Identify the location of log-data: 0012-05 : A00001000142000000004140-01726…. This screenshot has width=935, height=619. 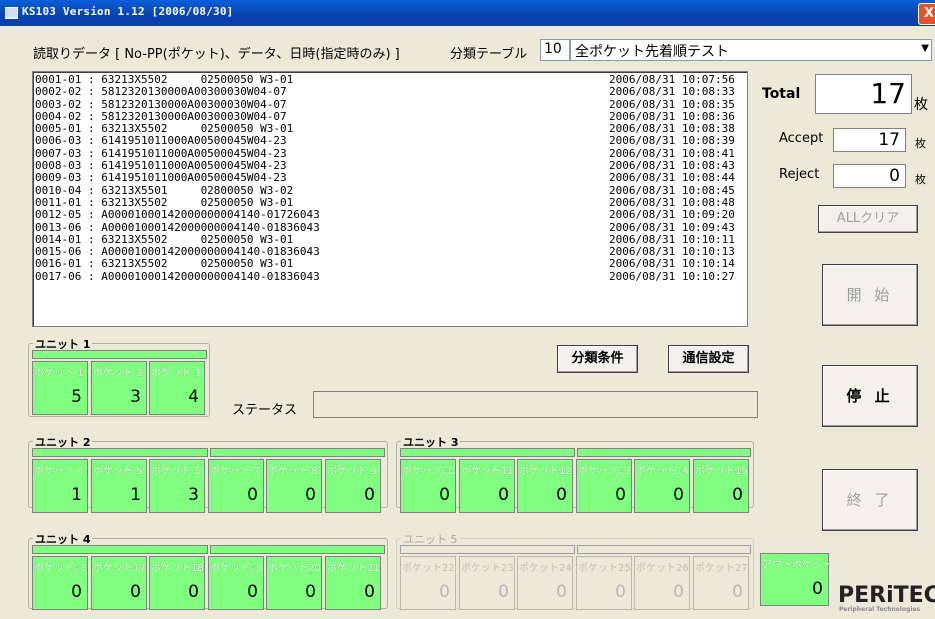
(177, 215).